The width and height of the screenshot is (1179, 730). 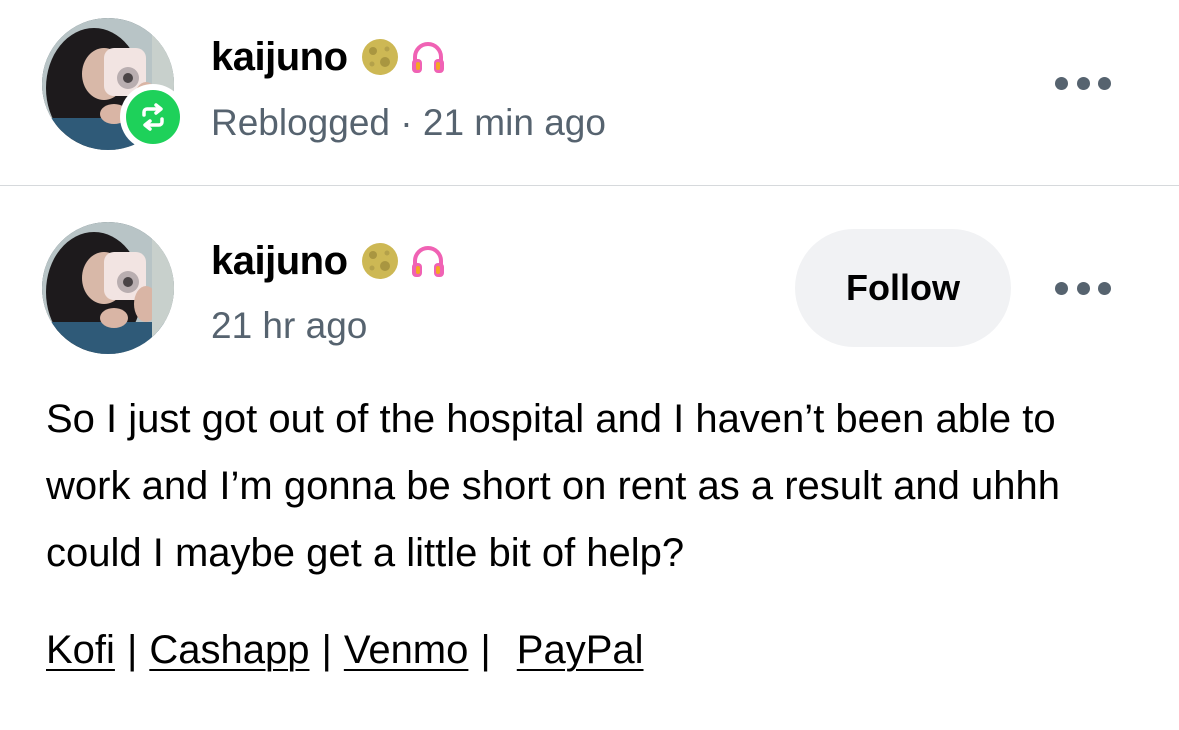 What do you see at coordinates (406, 650) in the screenshot?
I see `venmo-link: Venmo` at bounding box center [406, 650].